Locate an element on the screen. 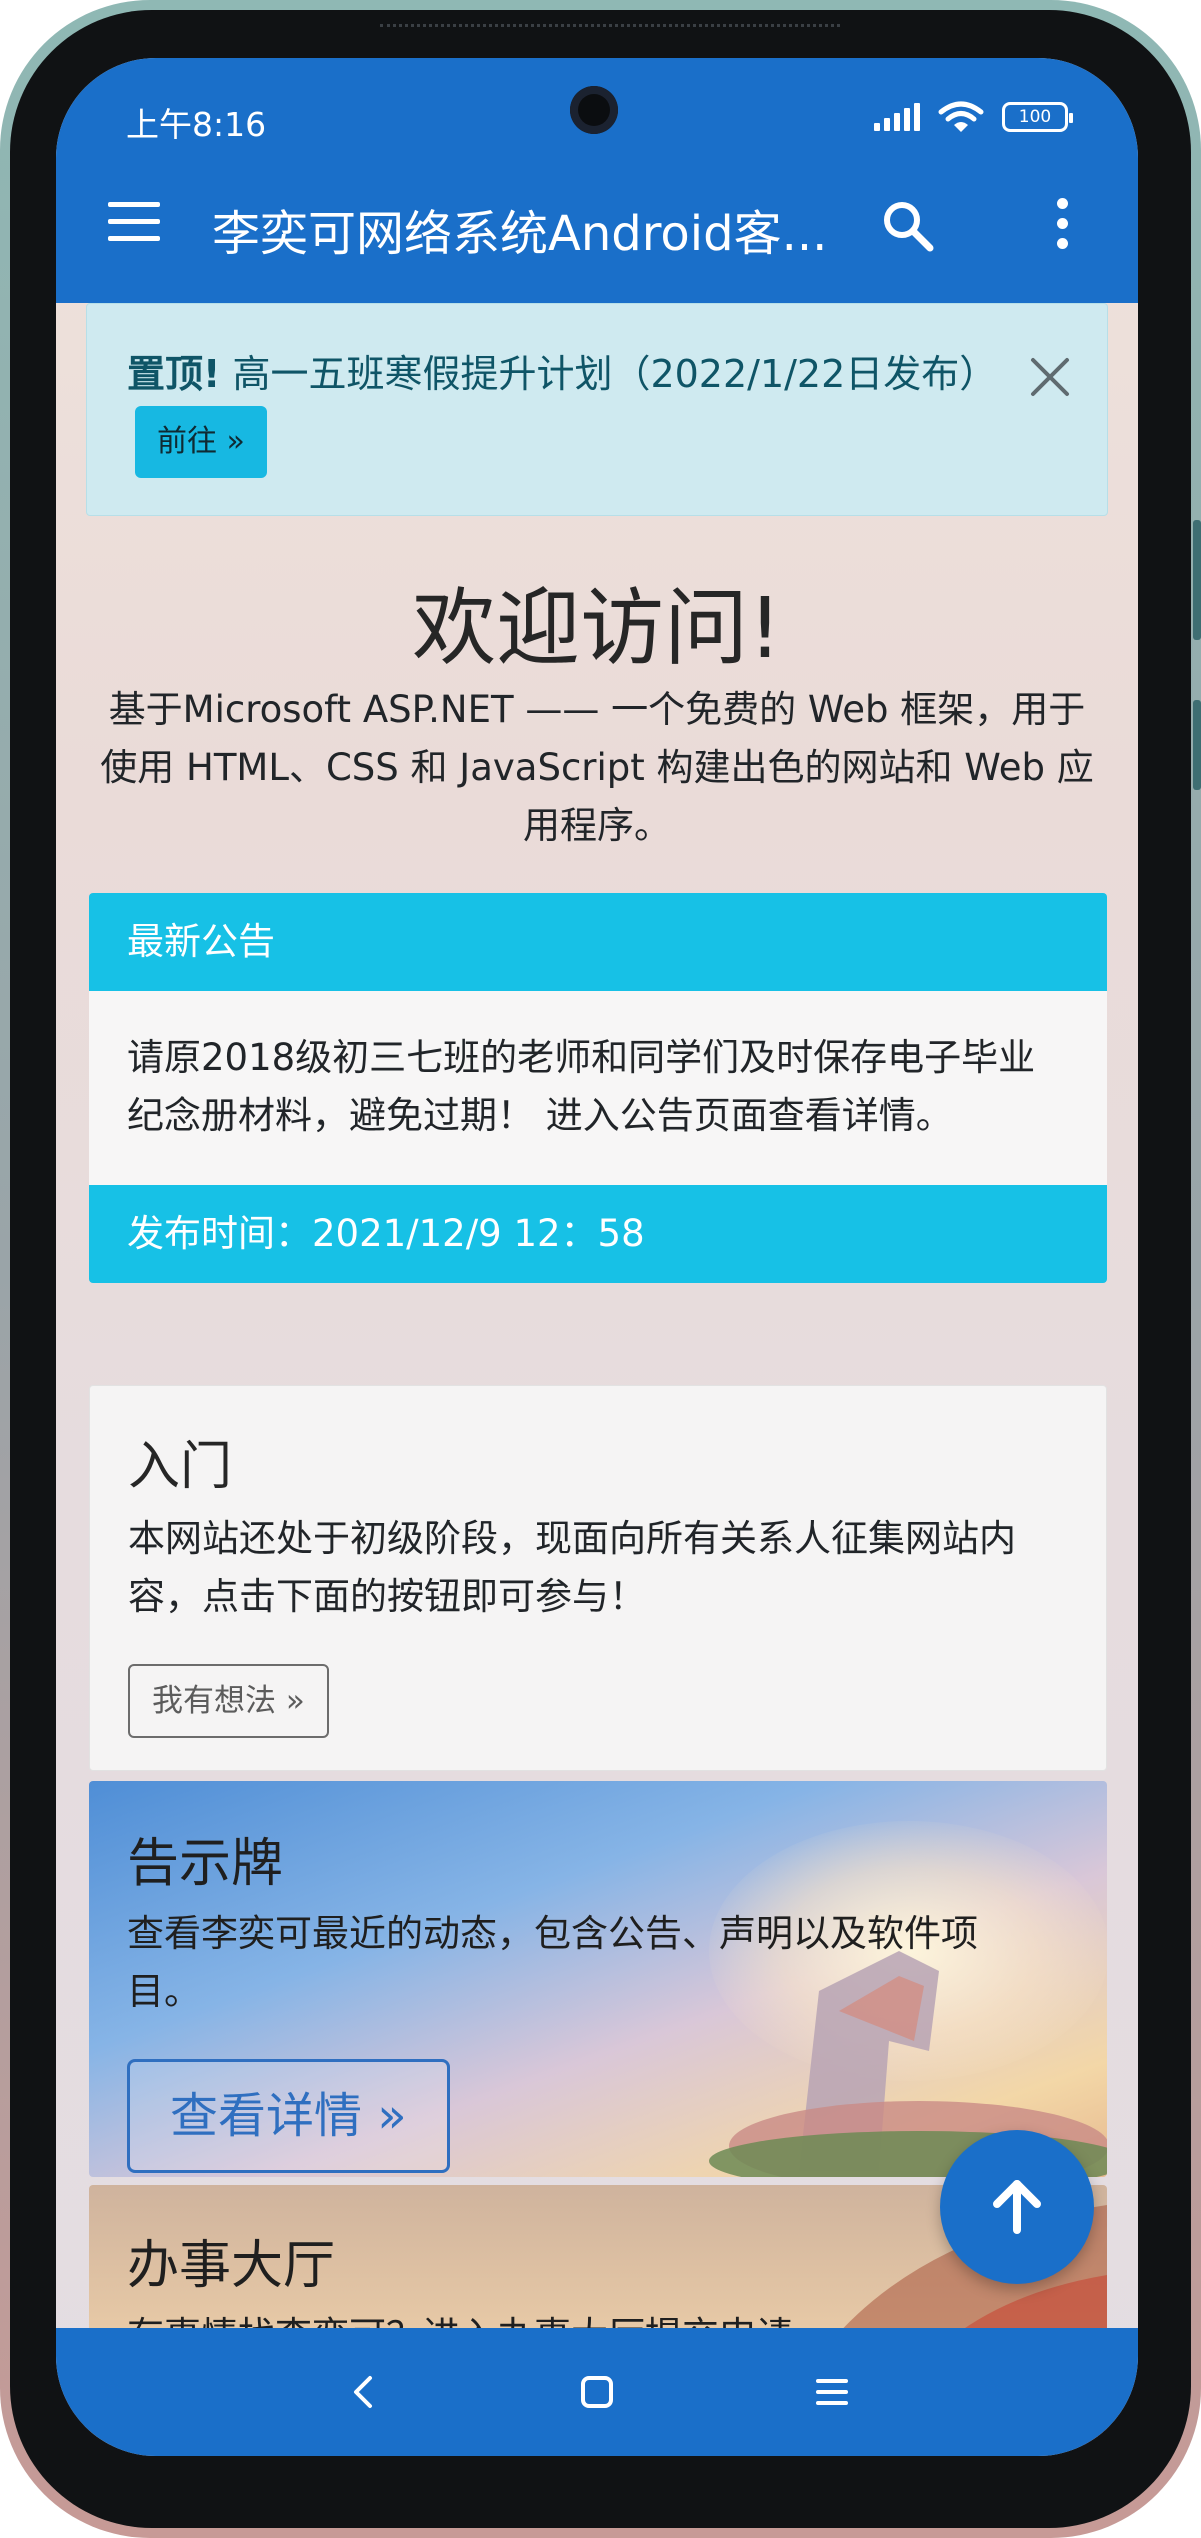 The height and width of the screenshot is (2538, 1201). pinned-alert: 置顶! 高一五班寒假提升计划（2022/1/22日发布） 前往 » is located at coordinates (597, 409).